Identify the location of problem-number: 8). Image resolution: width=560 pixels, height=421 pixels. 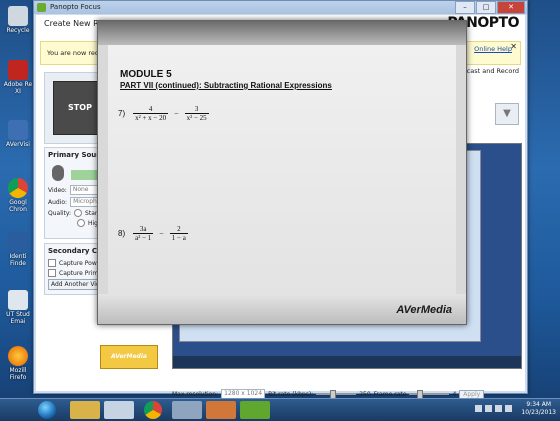
(122, 233).